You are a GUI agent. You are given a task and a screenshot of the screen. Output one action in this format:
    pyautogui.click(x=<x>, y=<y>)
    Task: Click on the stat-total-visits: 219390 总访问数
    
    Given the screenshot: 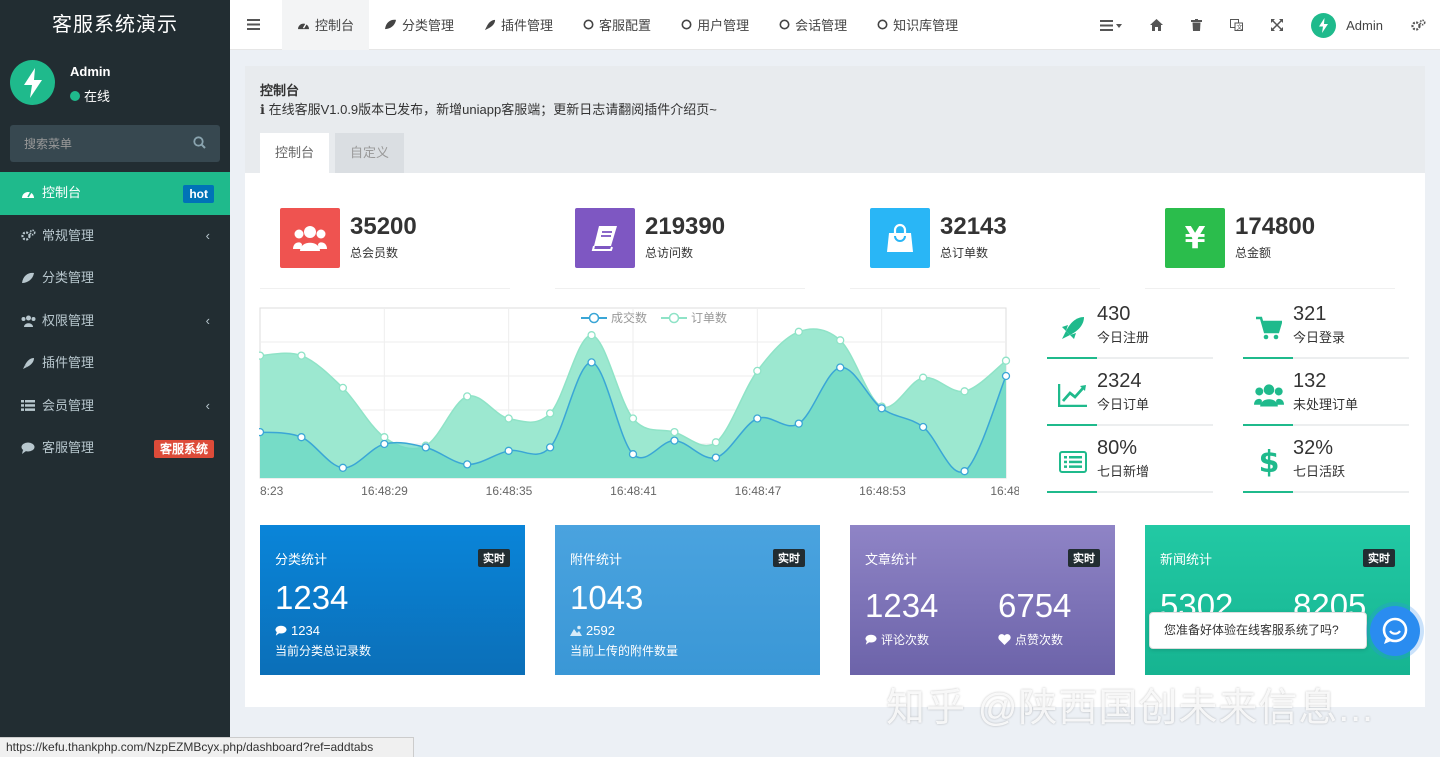 What is the action you would take?
    pyautogui.click(x=680, y=248)
    